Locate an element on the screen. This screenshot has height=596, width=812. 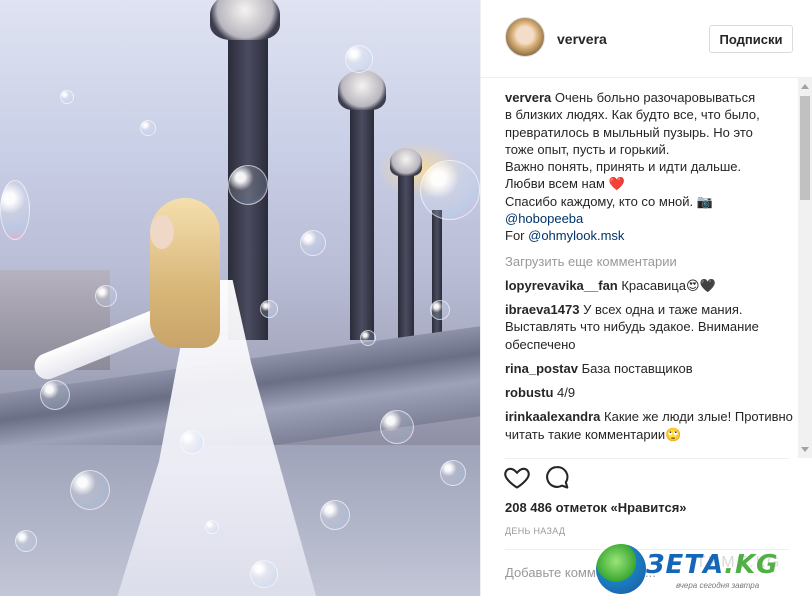
comment: robustu 4/9 is located at coordinates (650, 392).